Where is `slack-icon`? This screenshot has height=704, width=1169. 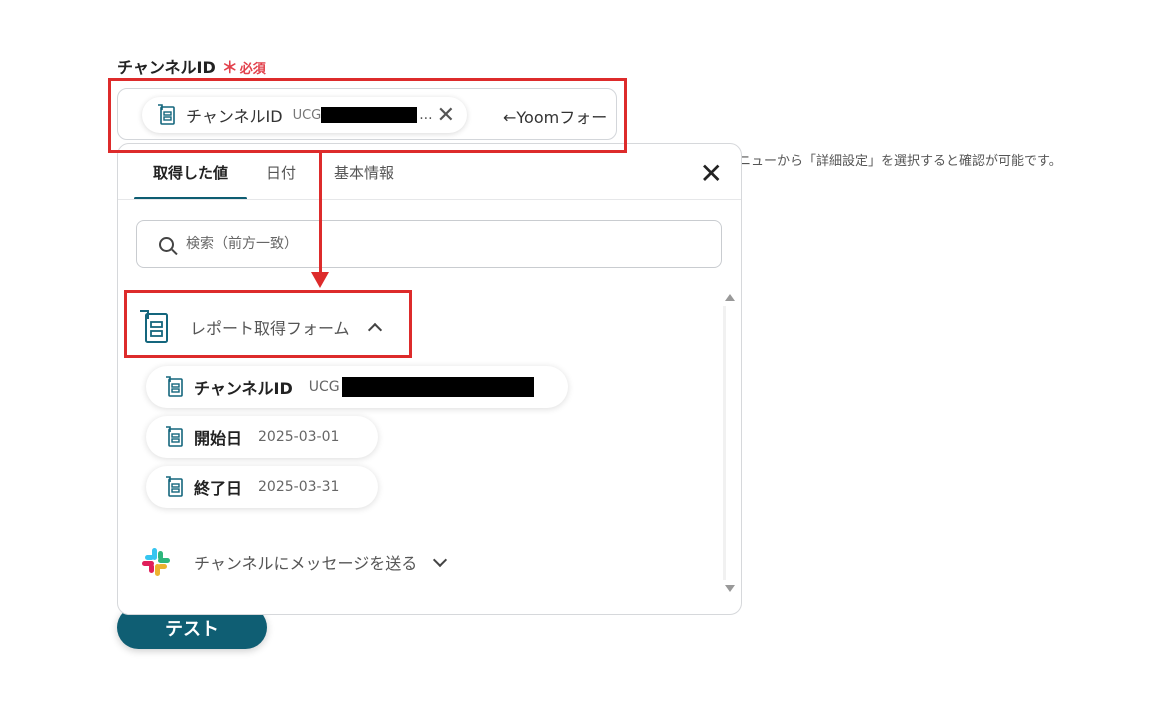 slack-icon is located at coordinates (156, 562).